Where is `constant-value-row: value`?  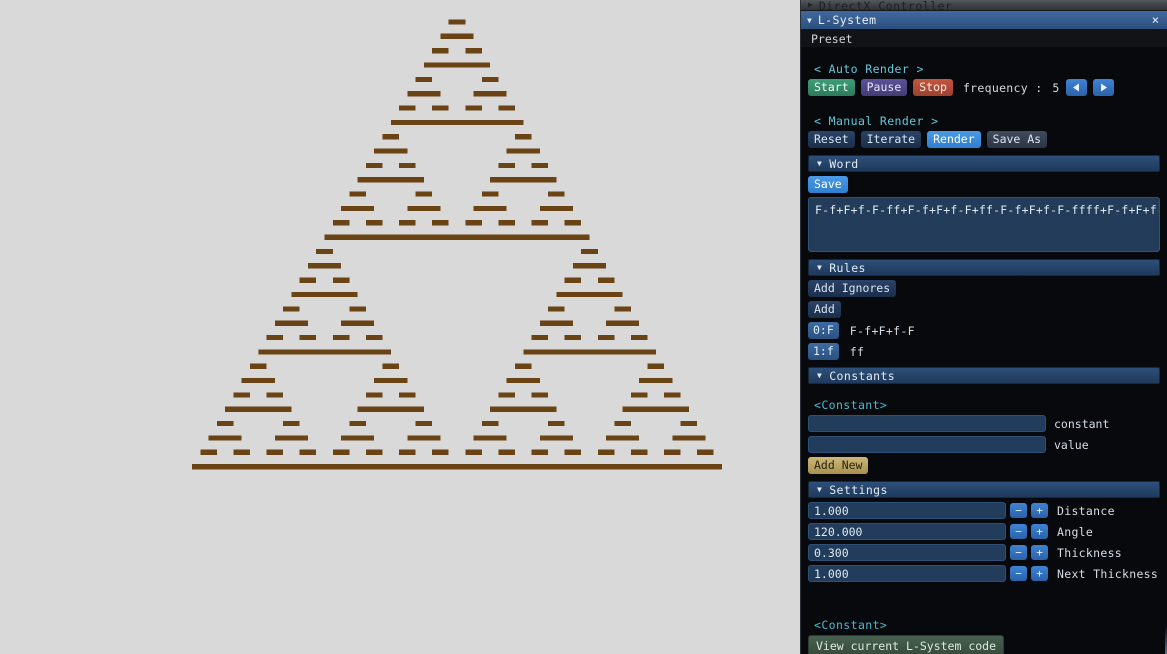 constant-value-row: value is located at coordinates (984, 444).